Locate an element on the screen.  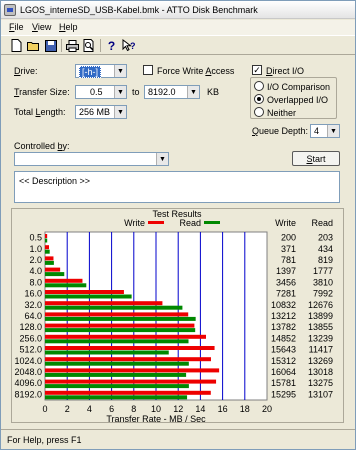
total-length-select: 256 MB ▼ is located at coordinates (101, 112).